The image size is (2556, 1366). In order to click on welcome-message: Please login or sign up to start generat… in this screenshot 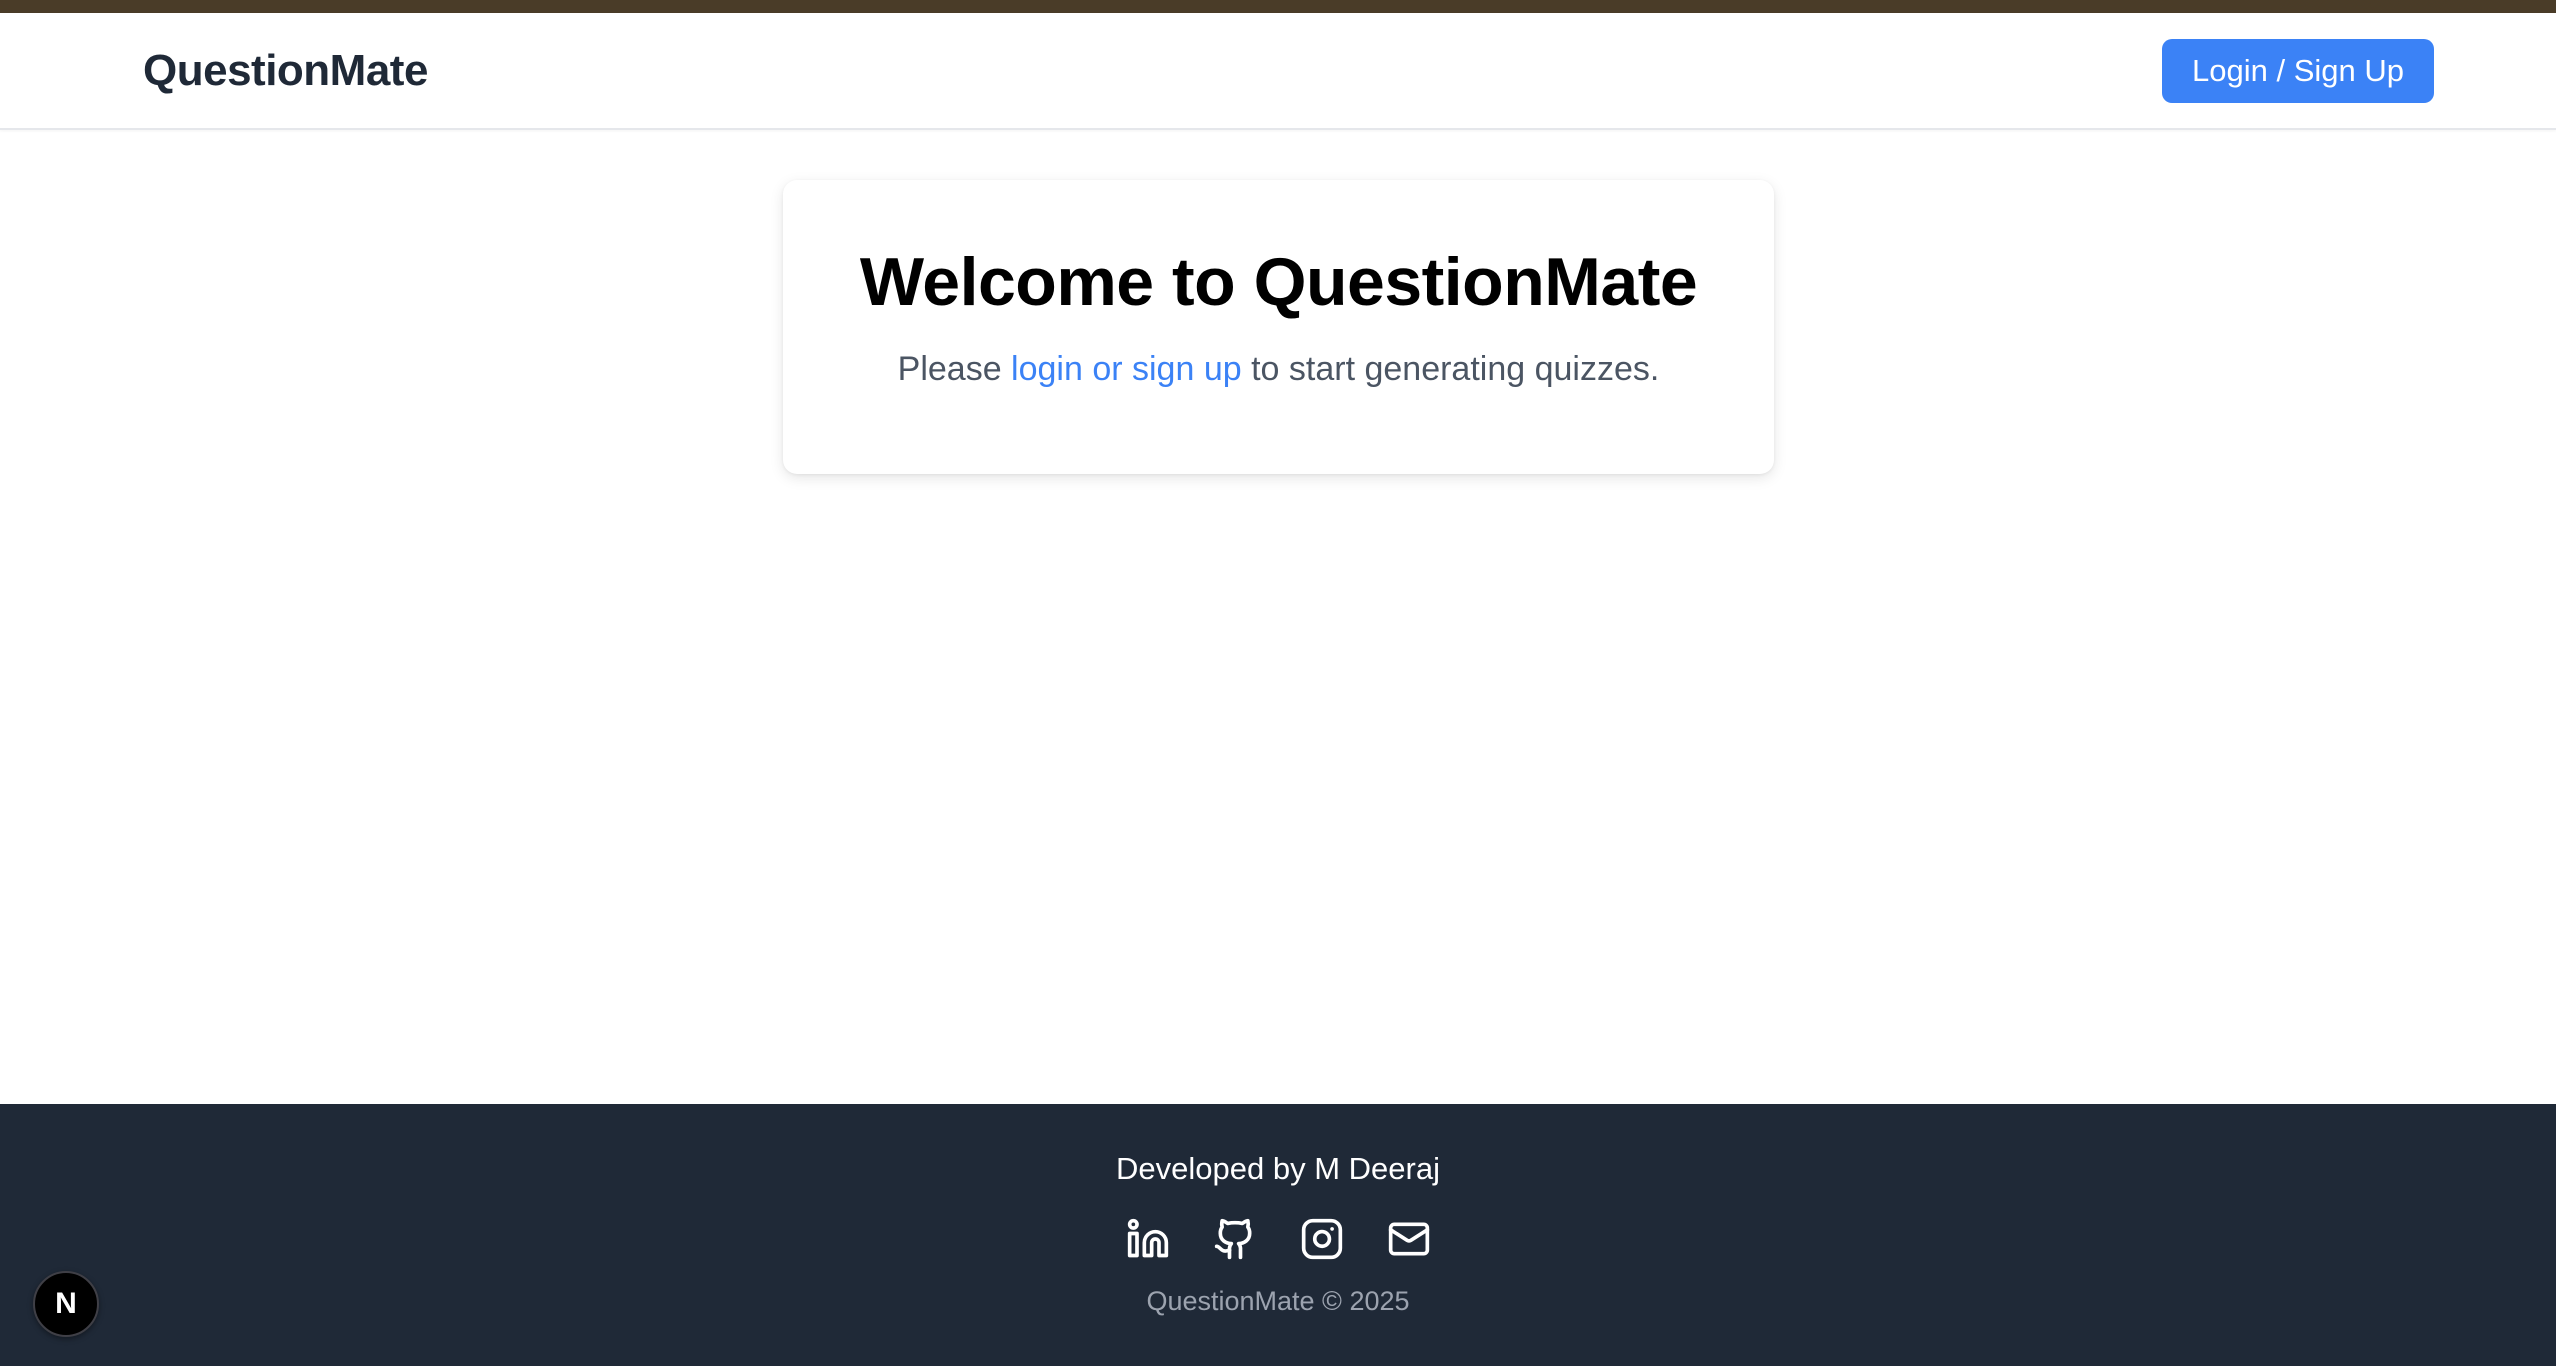, I will do `click(1278, 369)`.